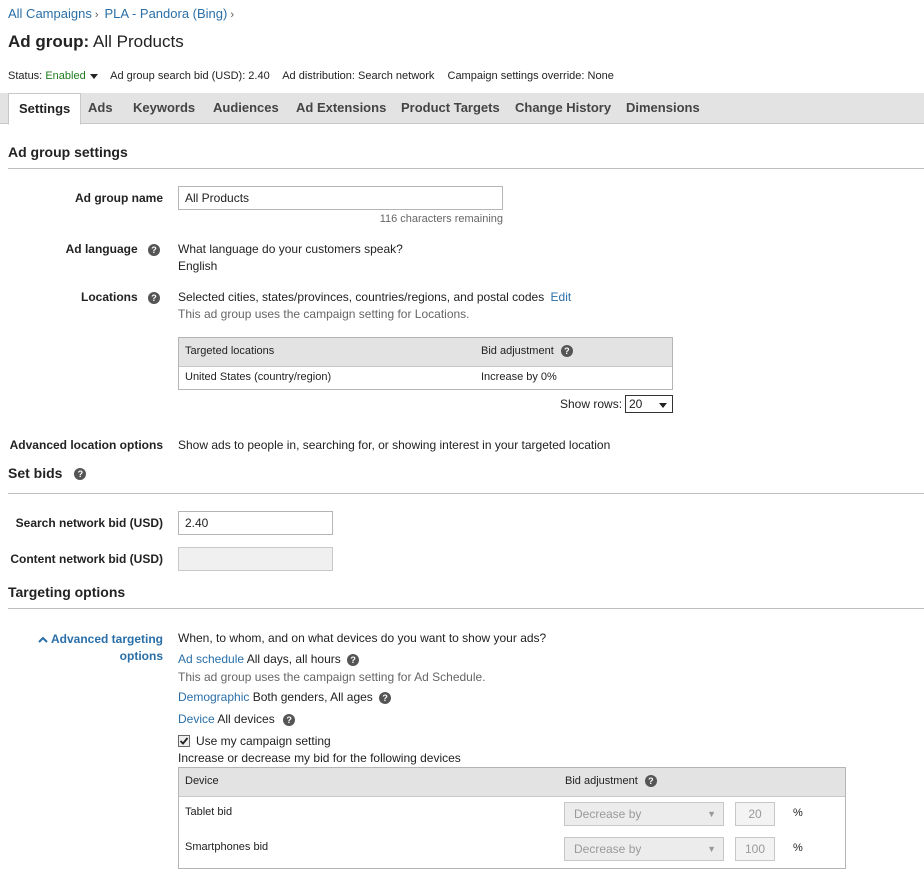 The image size is (924, 873). I want to click on language-question: What language do your customers speak?, so click(290, 249).